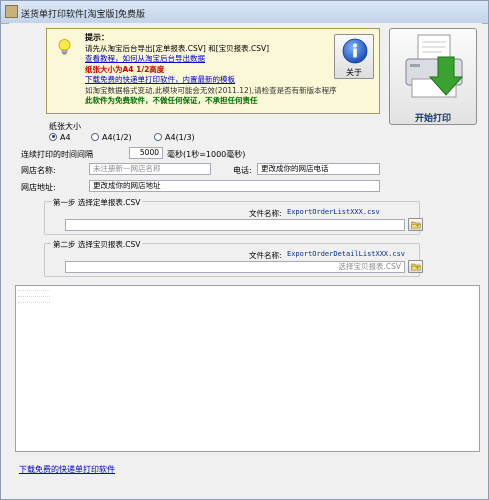 This screenshot has width=489, height=500. I want to click on paper-option-label: A4(1/3), so click(180, 137).